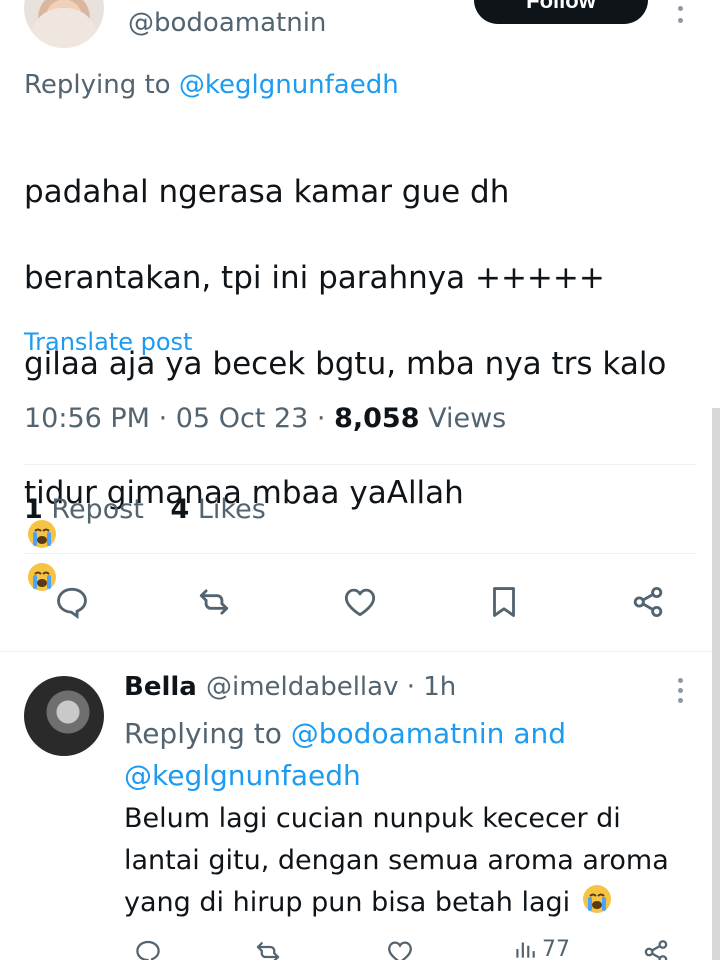 The width and height of the screenshot is (720, 960). I want to click on reply-author-handle: @imeldabellav · 1h, so click(331, 687).